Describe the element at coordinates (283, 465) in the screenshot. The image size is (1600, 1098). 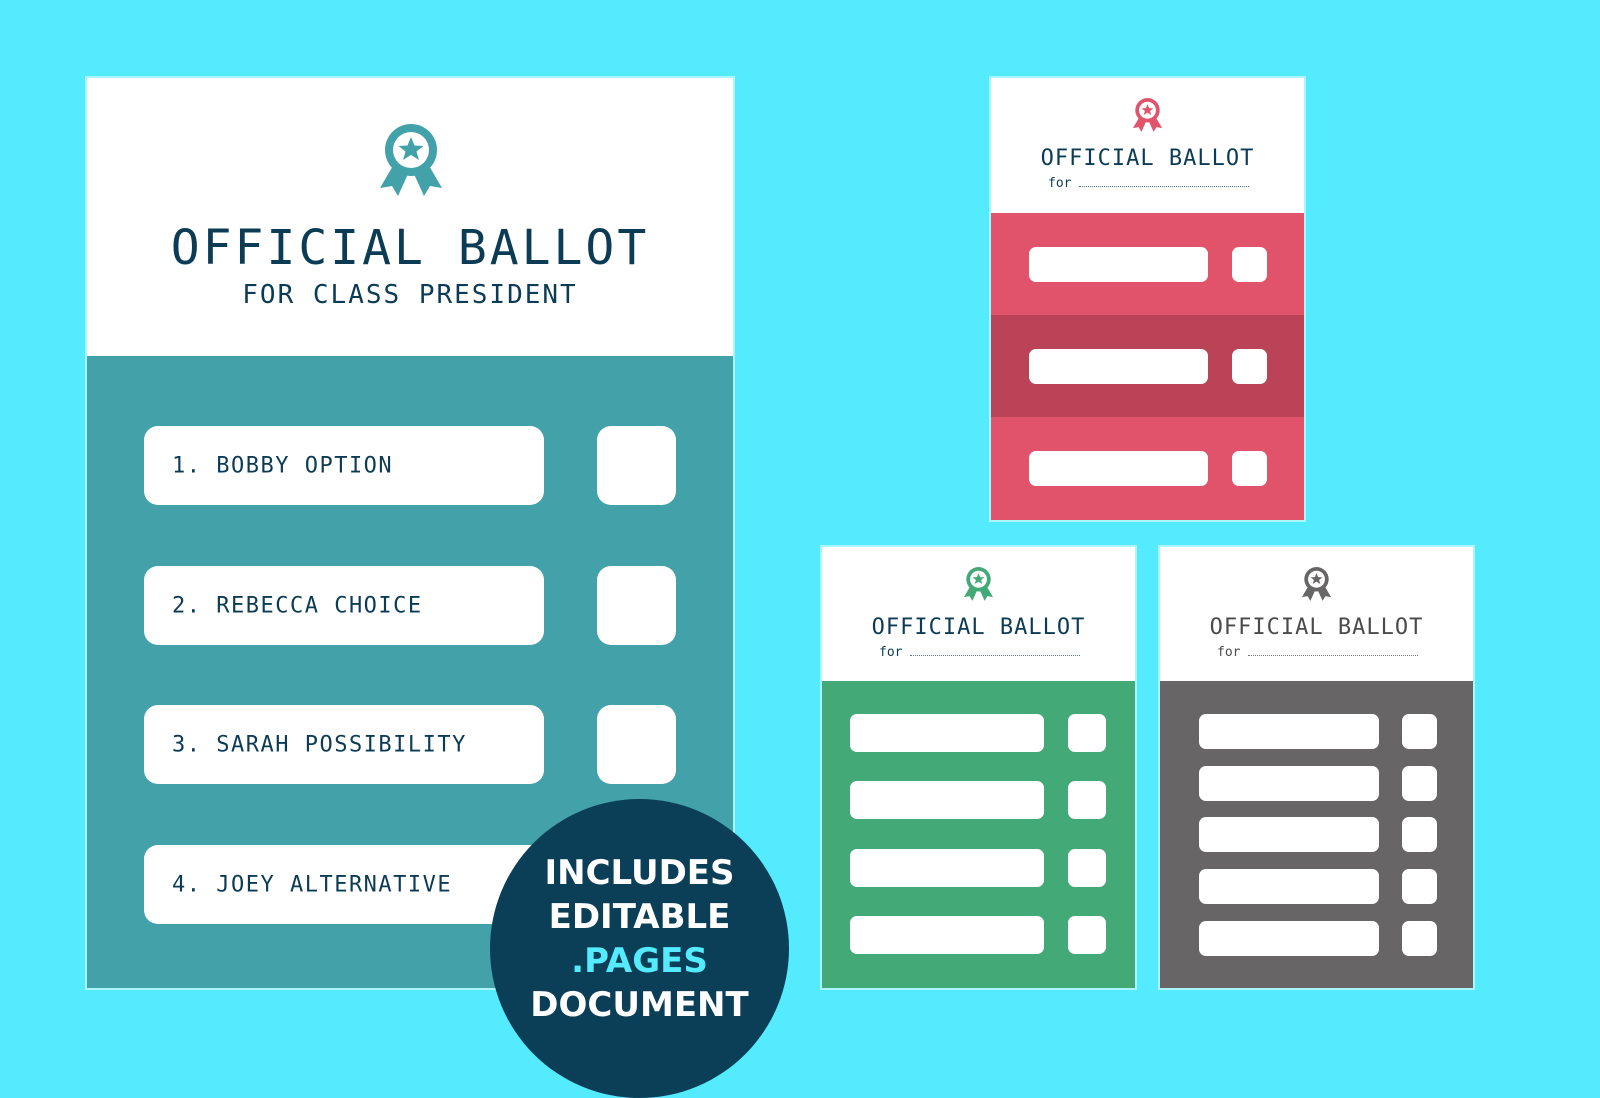
I see `candidate-label: 1. BOBBY OPTION` at that location.